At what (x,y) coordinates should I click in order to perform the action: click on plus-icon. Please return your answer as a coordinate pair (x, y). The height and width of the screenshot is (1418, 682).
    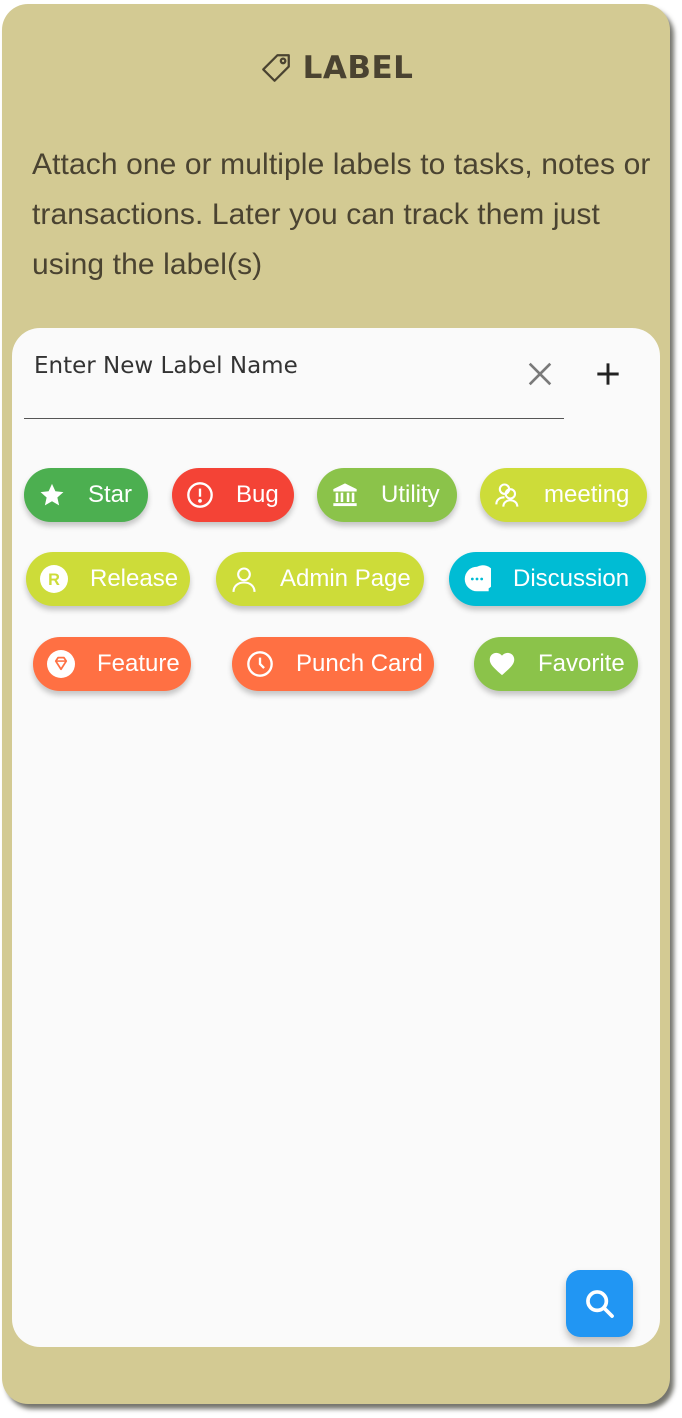
    Looking at the image, I should click on (608, 374).